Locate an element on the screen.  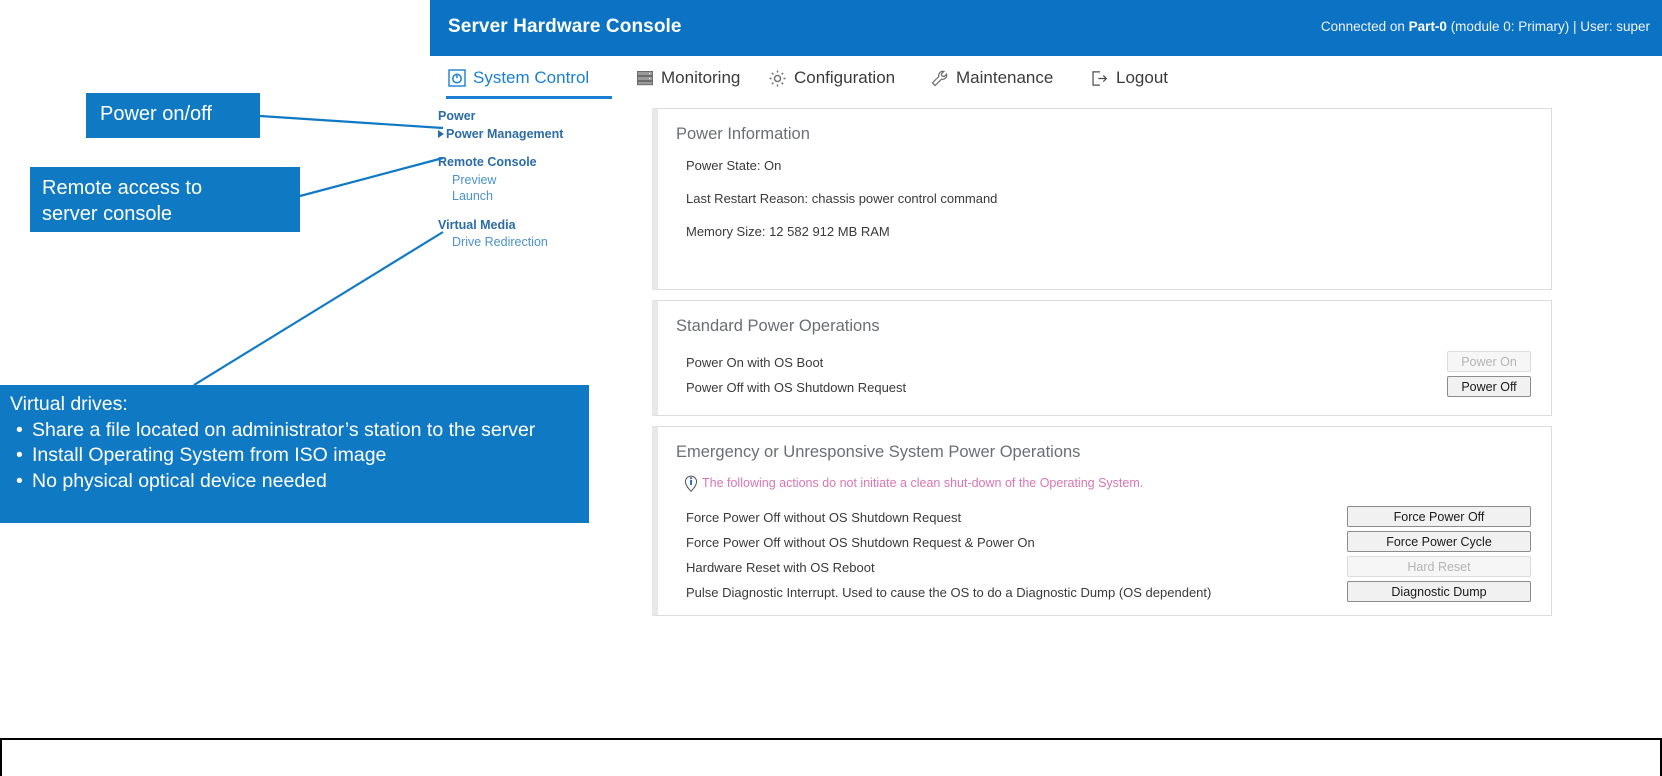
tab-monitoring: Monitoring is located at coordinates (688, 78).